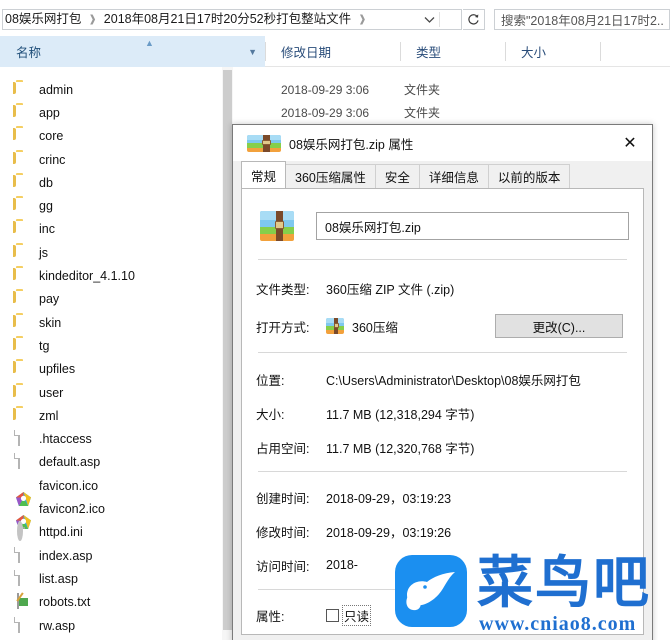  Describe the element at coordinates (57, 369) in the screenshot. I see `file-name-label: upfiles` at that location.